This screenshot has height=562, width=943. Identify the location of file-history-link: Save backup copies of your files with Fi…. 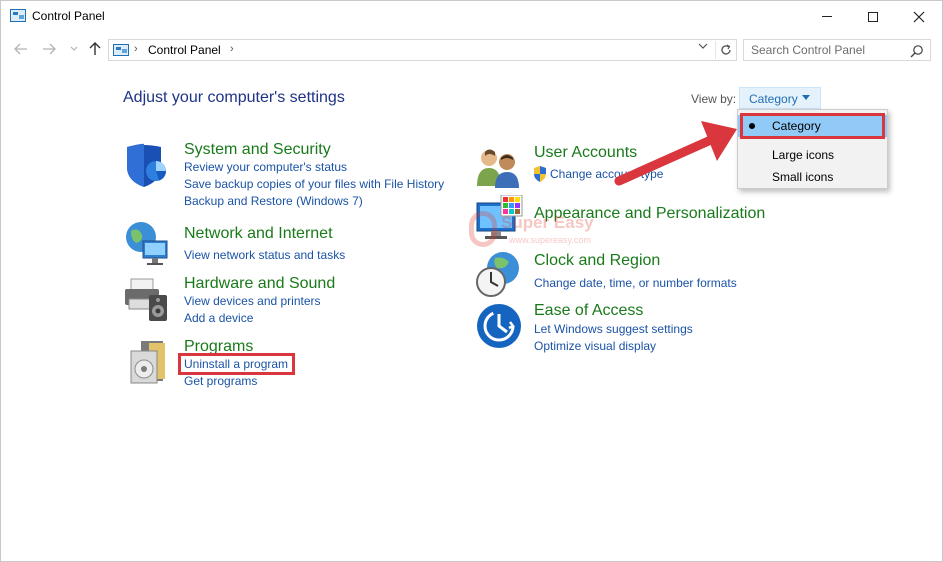
(314, 184).